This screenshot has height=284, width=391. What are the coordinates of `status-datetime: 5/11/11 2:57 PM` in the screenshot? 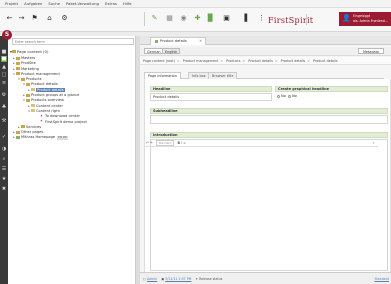 It's located at (178, 279).